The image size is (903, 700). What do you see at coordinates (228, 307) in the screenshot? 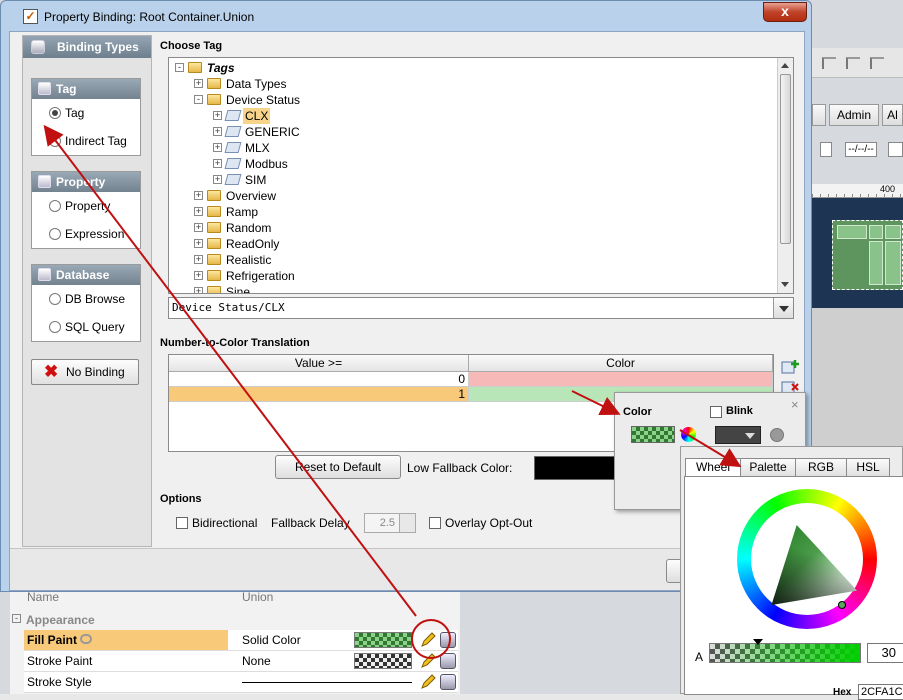
I see `tag-path-value: Device Status/CLX` at bounding box center [228, 307].